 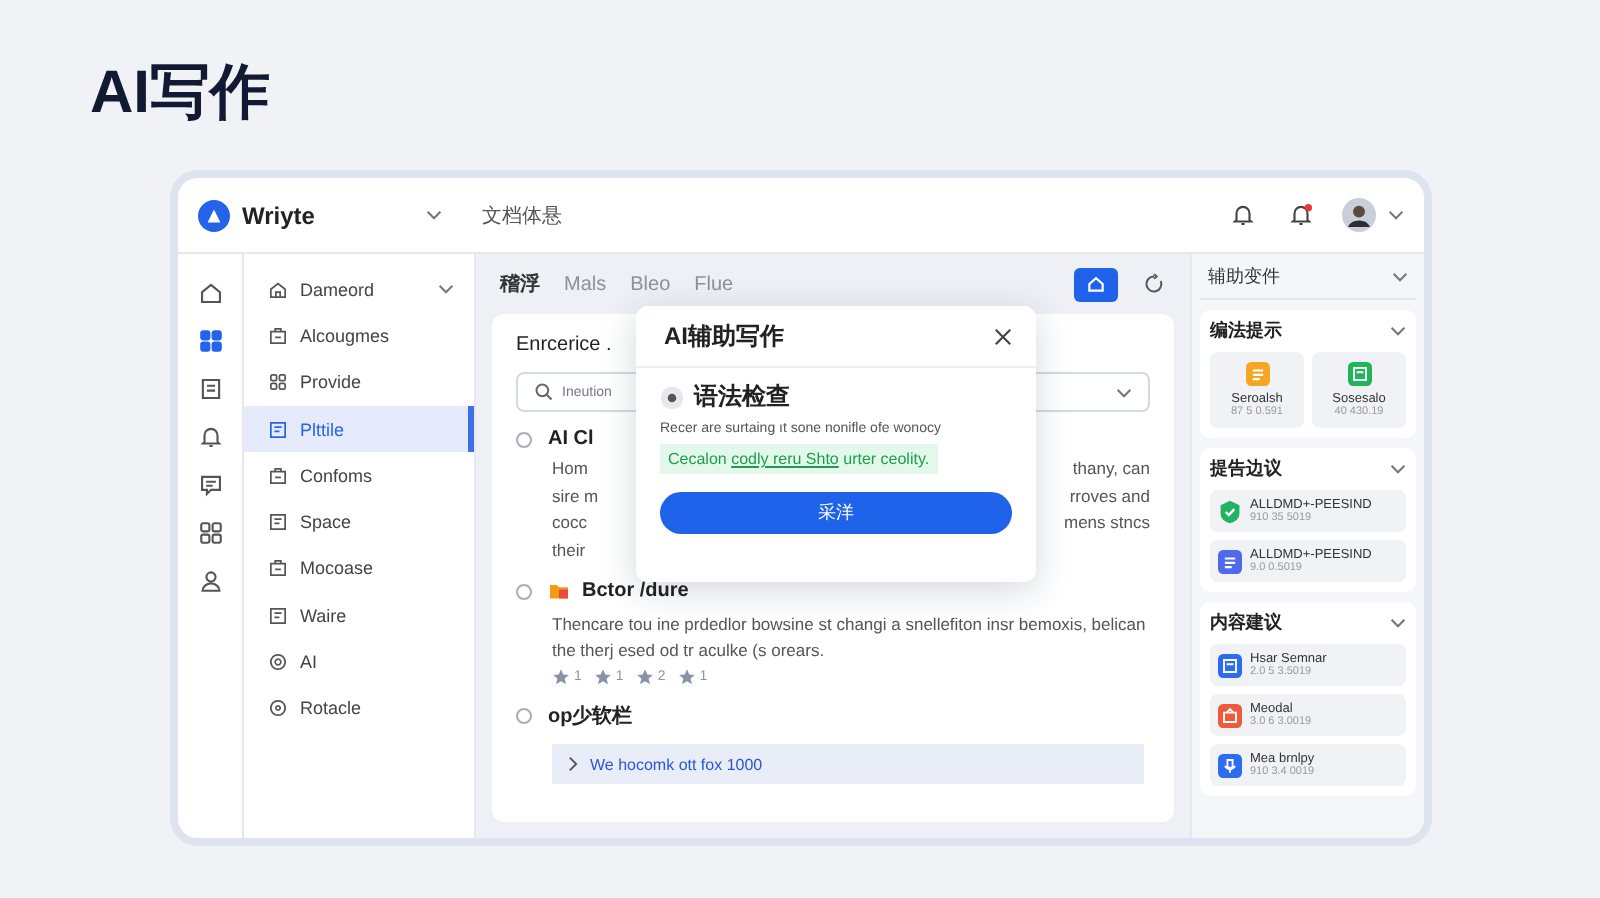 What do you see at coordinates (210, 485) in the screenshot?
I see `chat-icon` at bounding box center [210, 485].